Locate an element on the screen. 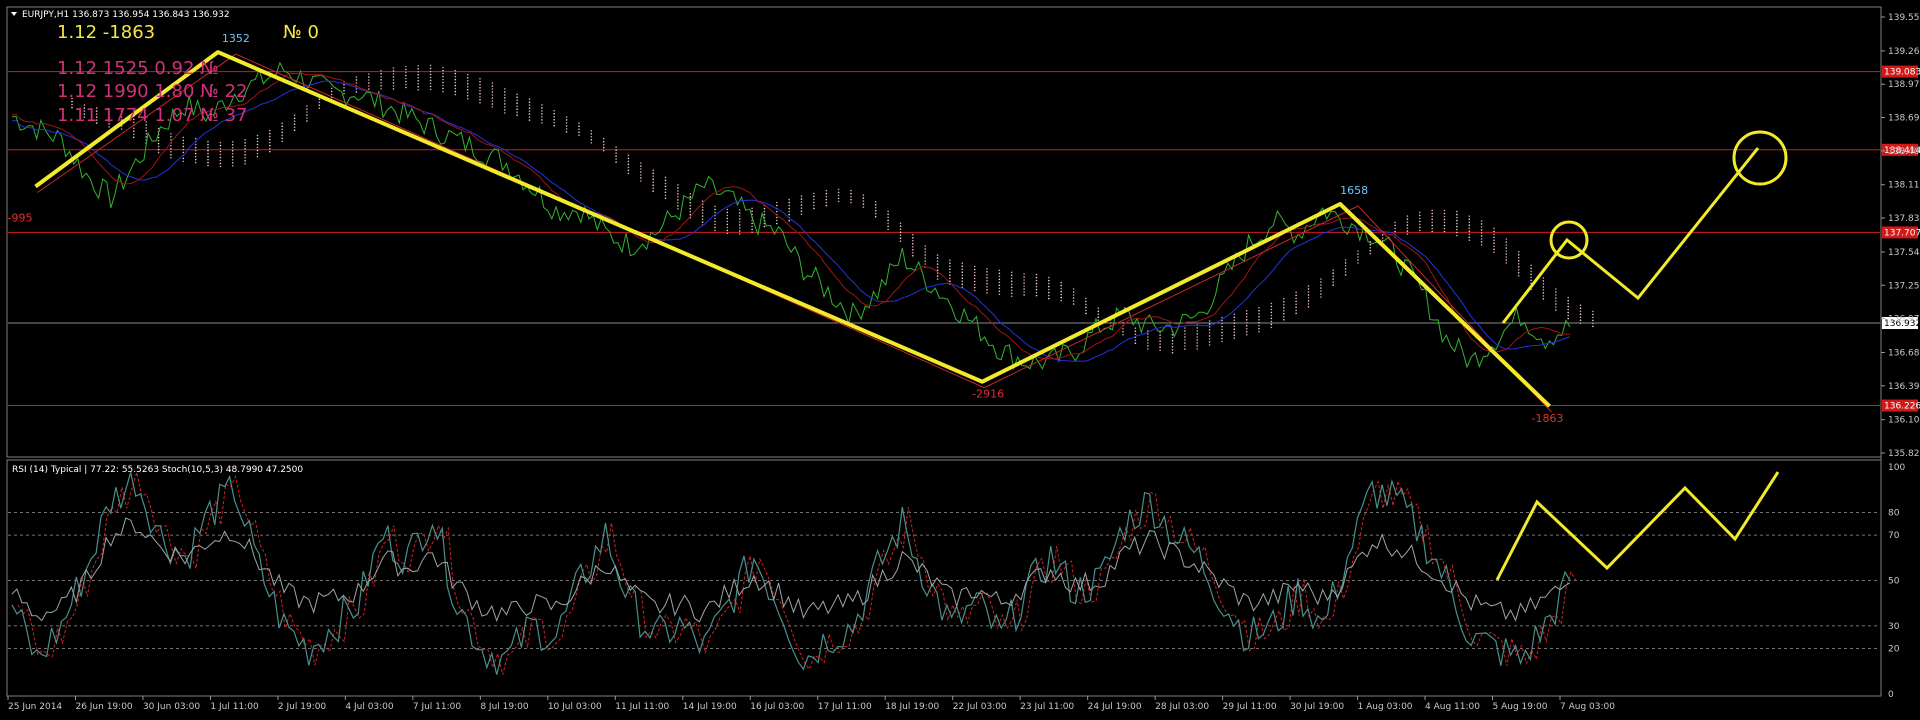  window-menu-icon is located at coordinates (14, 14).